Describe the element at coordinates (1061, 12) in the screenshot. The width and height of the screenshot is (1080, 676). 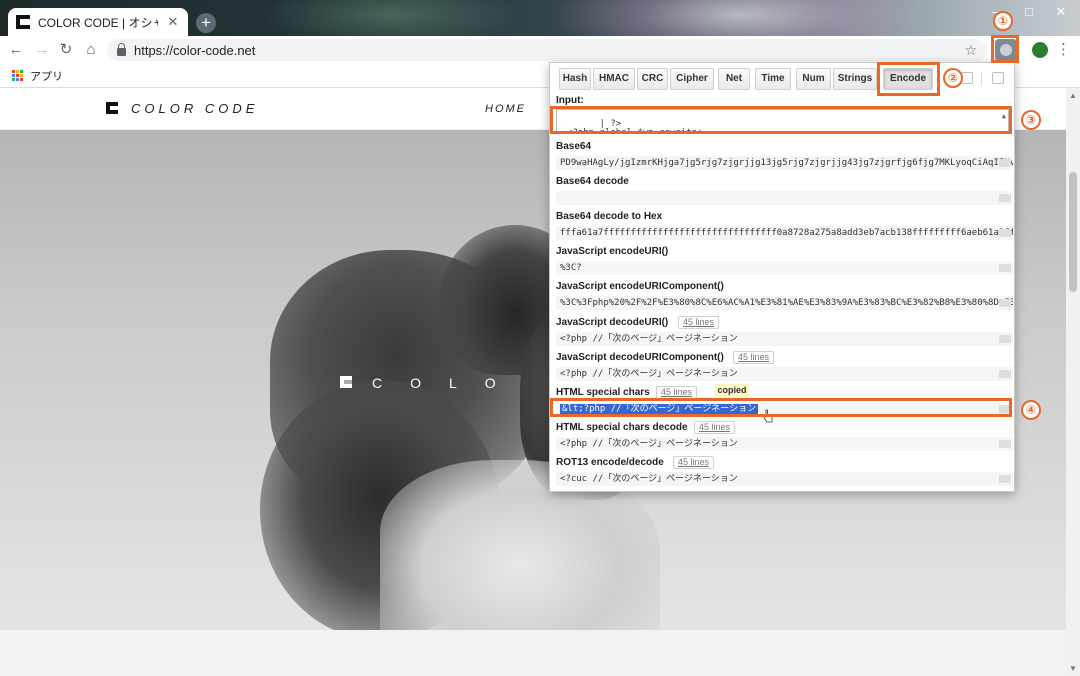
I see `window-close-icon: ✕` at that location.